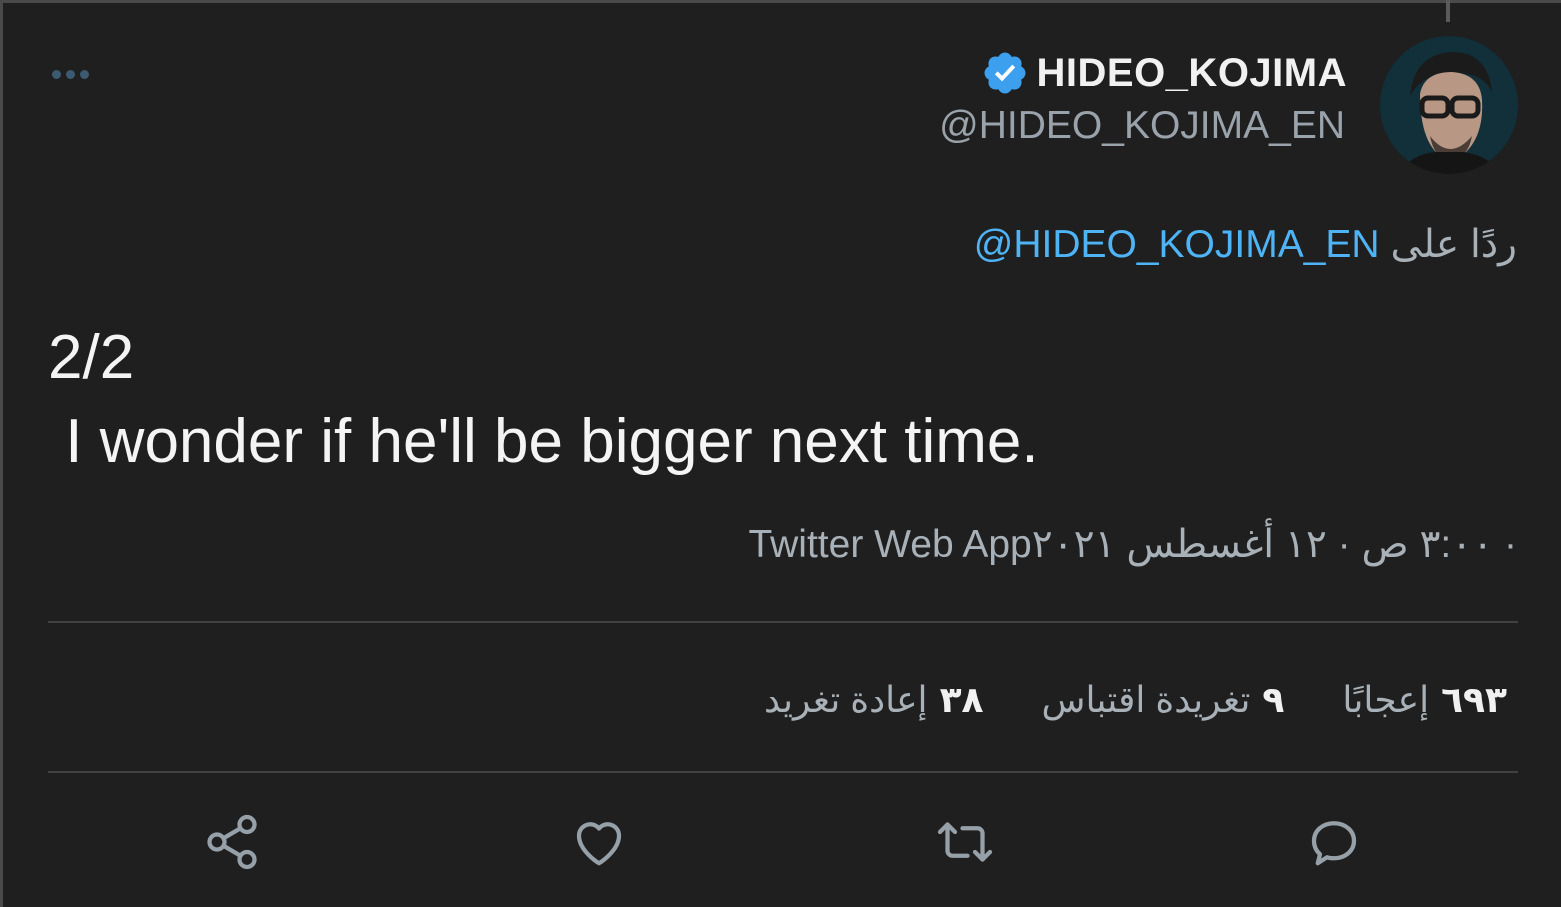 The height and width of the screenshot is (907, 1561). I want to click on retweet-count-stat: ٣٨ إعادة تغريد, so click(873, 700).